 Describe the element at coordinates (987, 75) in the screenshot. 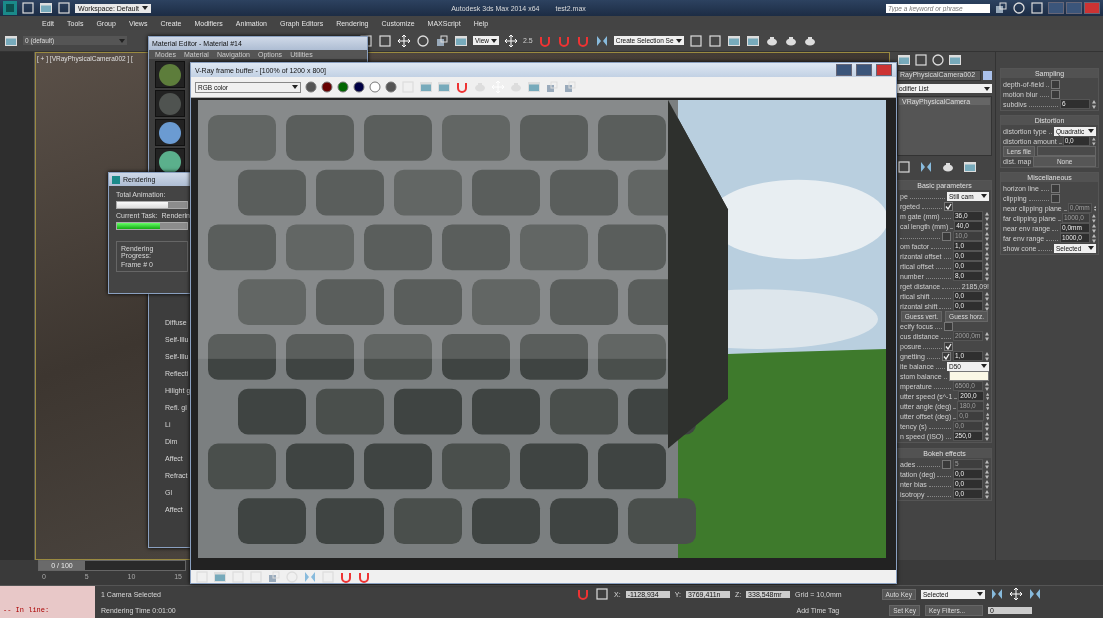

I see `object-color-swatch` at that location.